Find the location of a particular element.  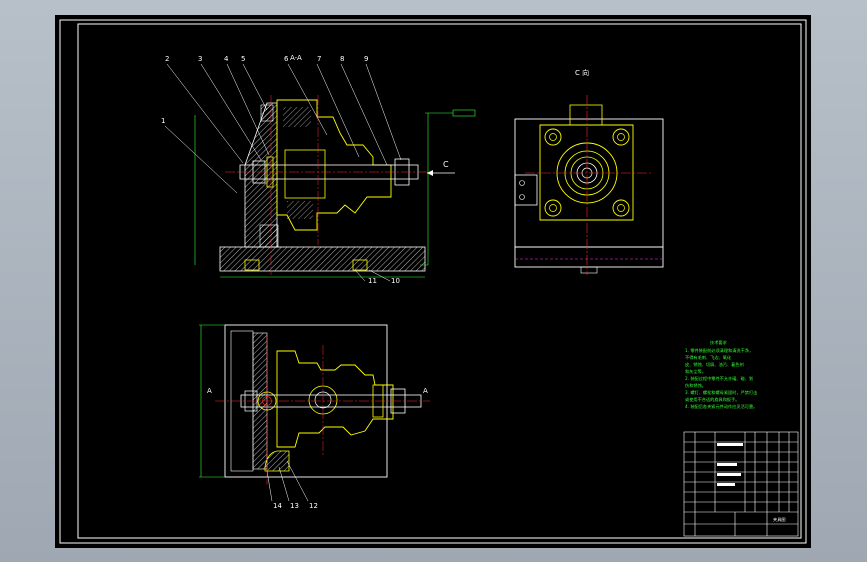

tech-line-7: 3. 螺钉、螺栓和螺母紧固时，严禁打击 is located at coordinates (721, 392).